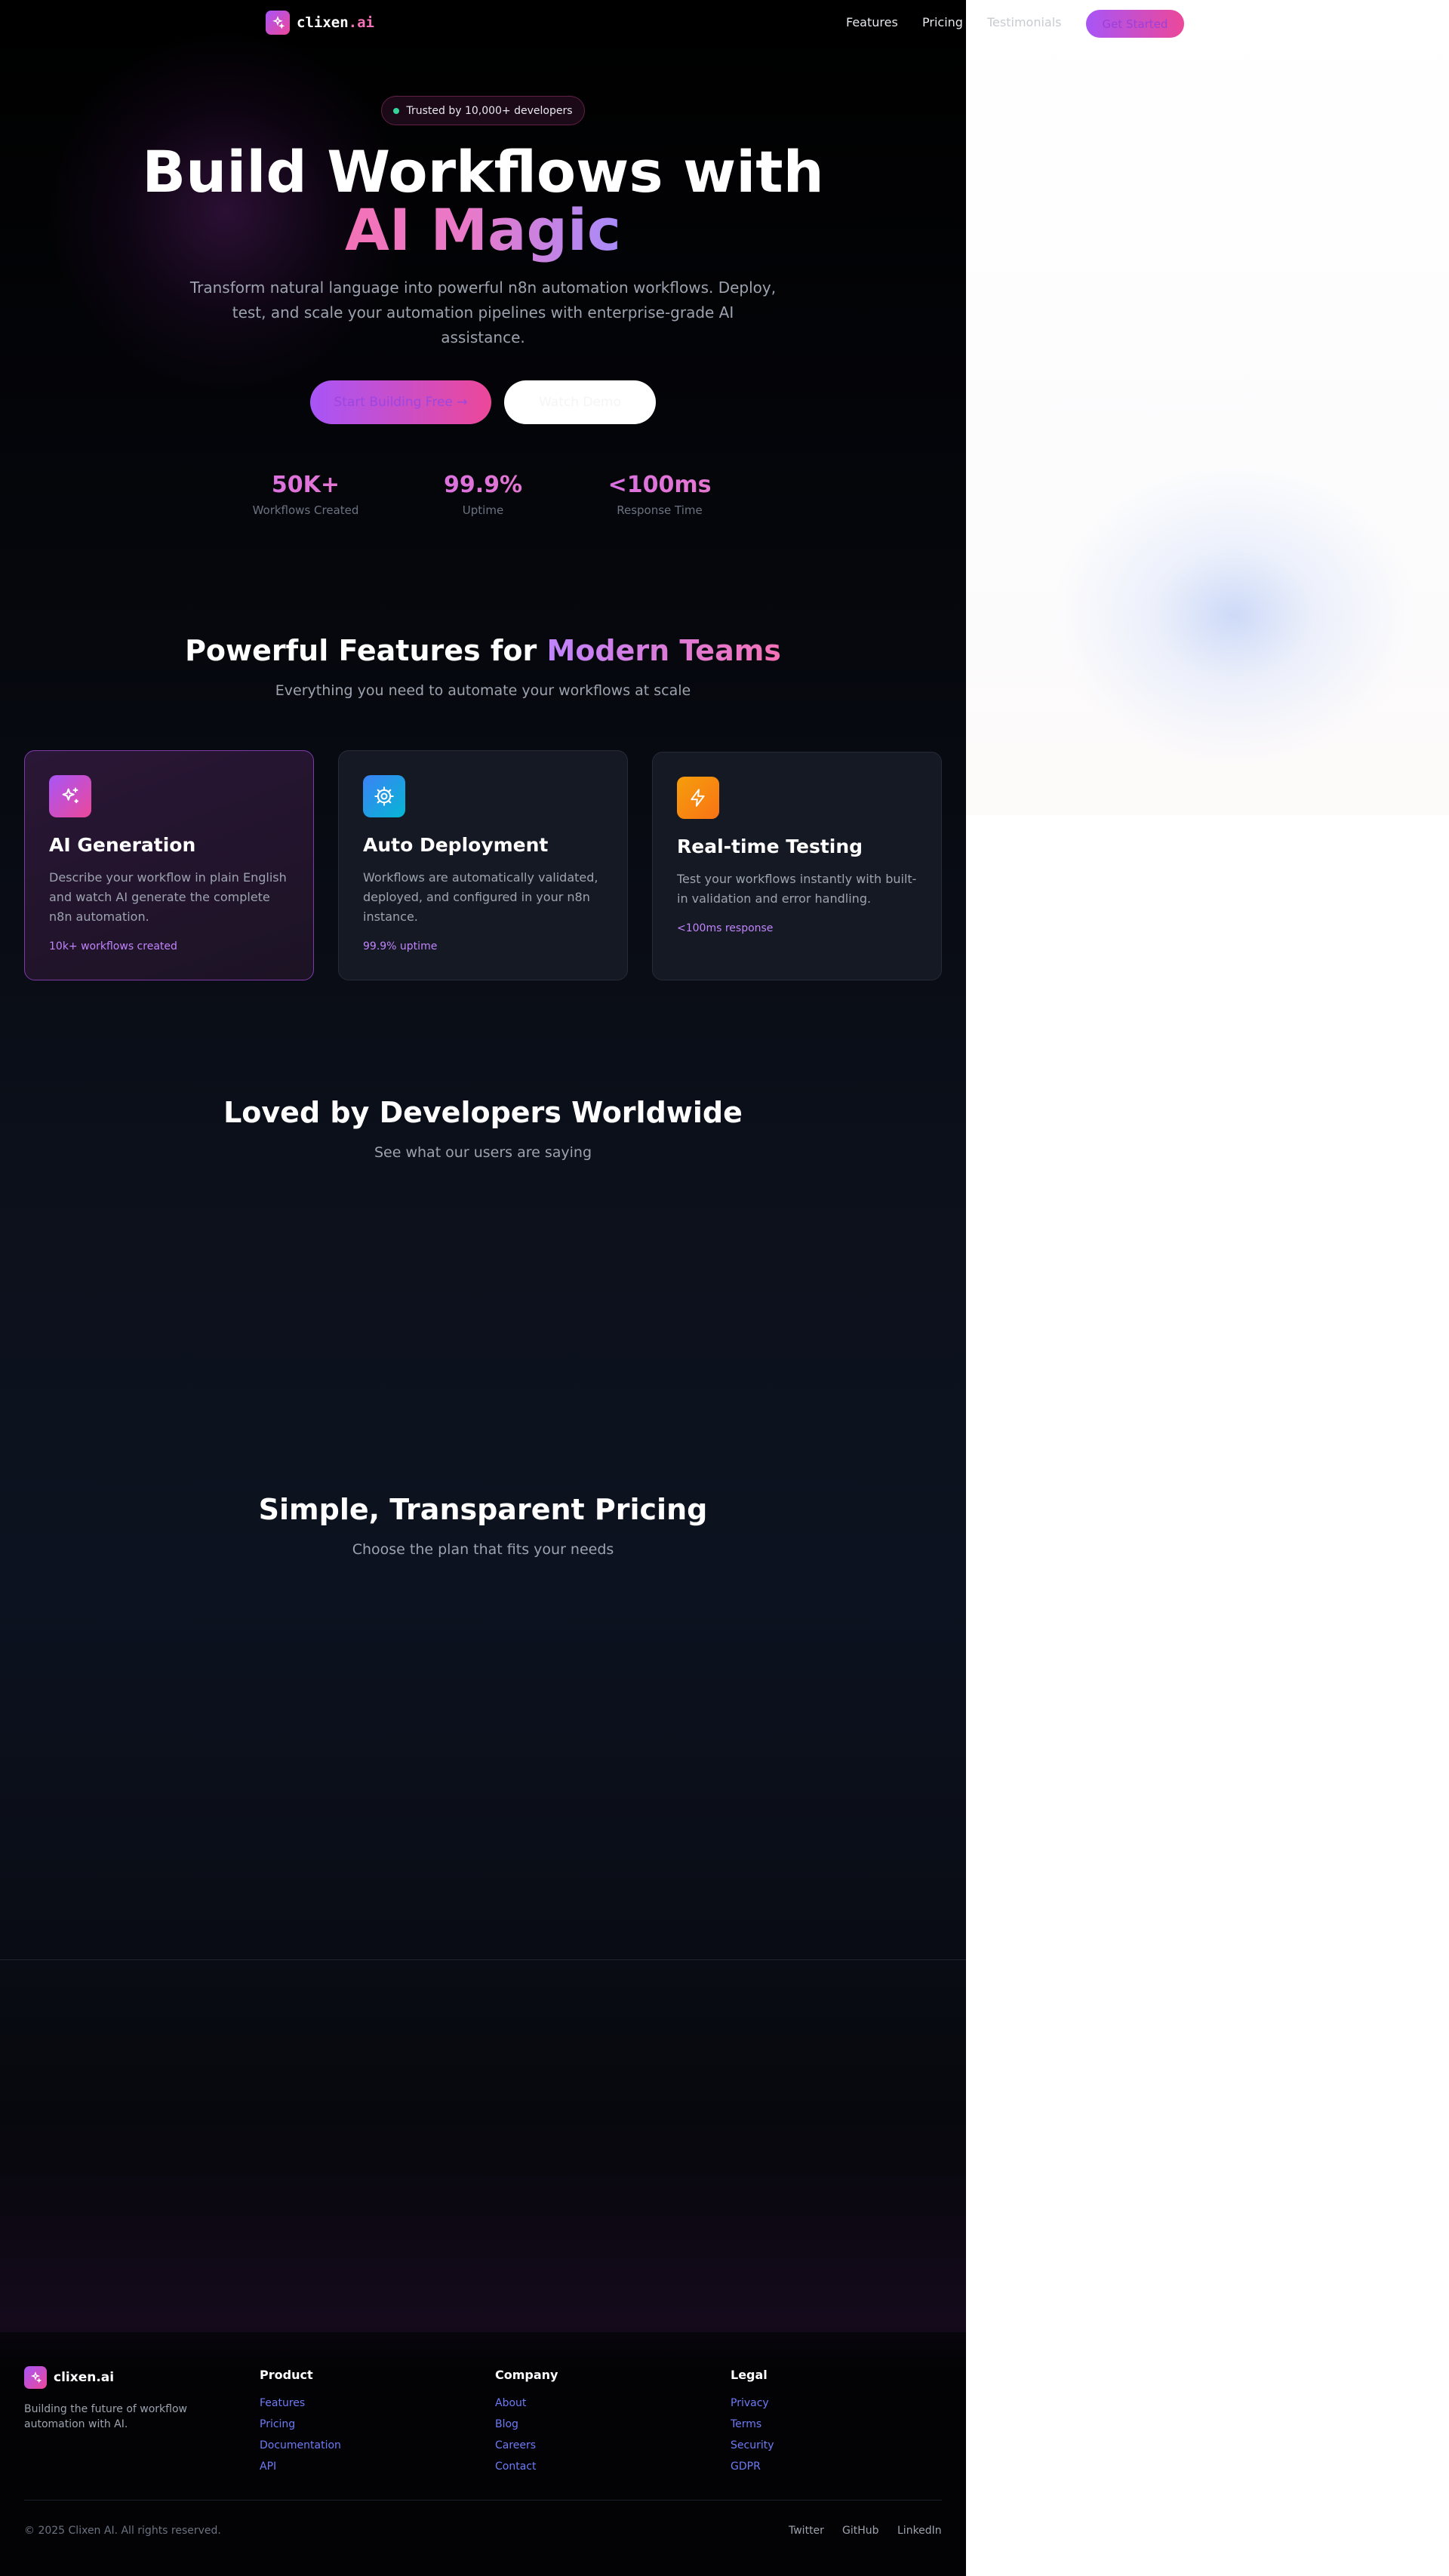 The width and height of the screenshot is (1449, 2576). What do you see at coordinates (305, 510) in the screenshot?
I see `stat-label: Workflows Created` at bounding box center [305, 510].